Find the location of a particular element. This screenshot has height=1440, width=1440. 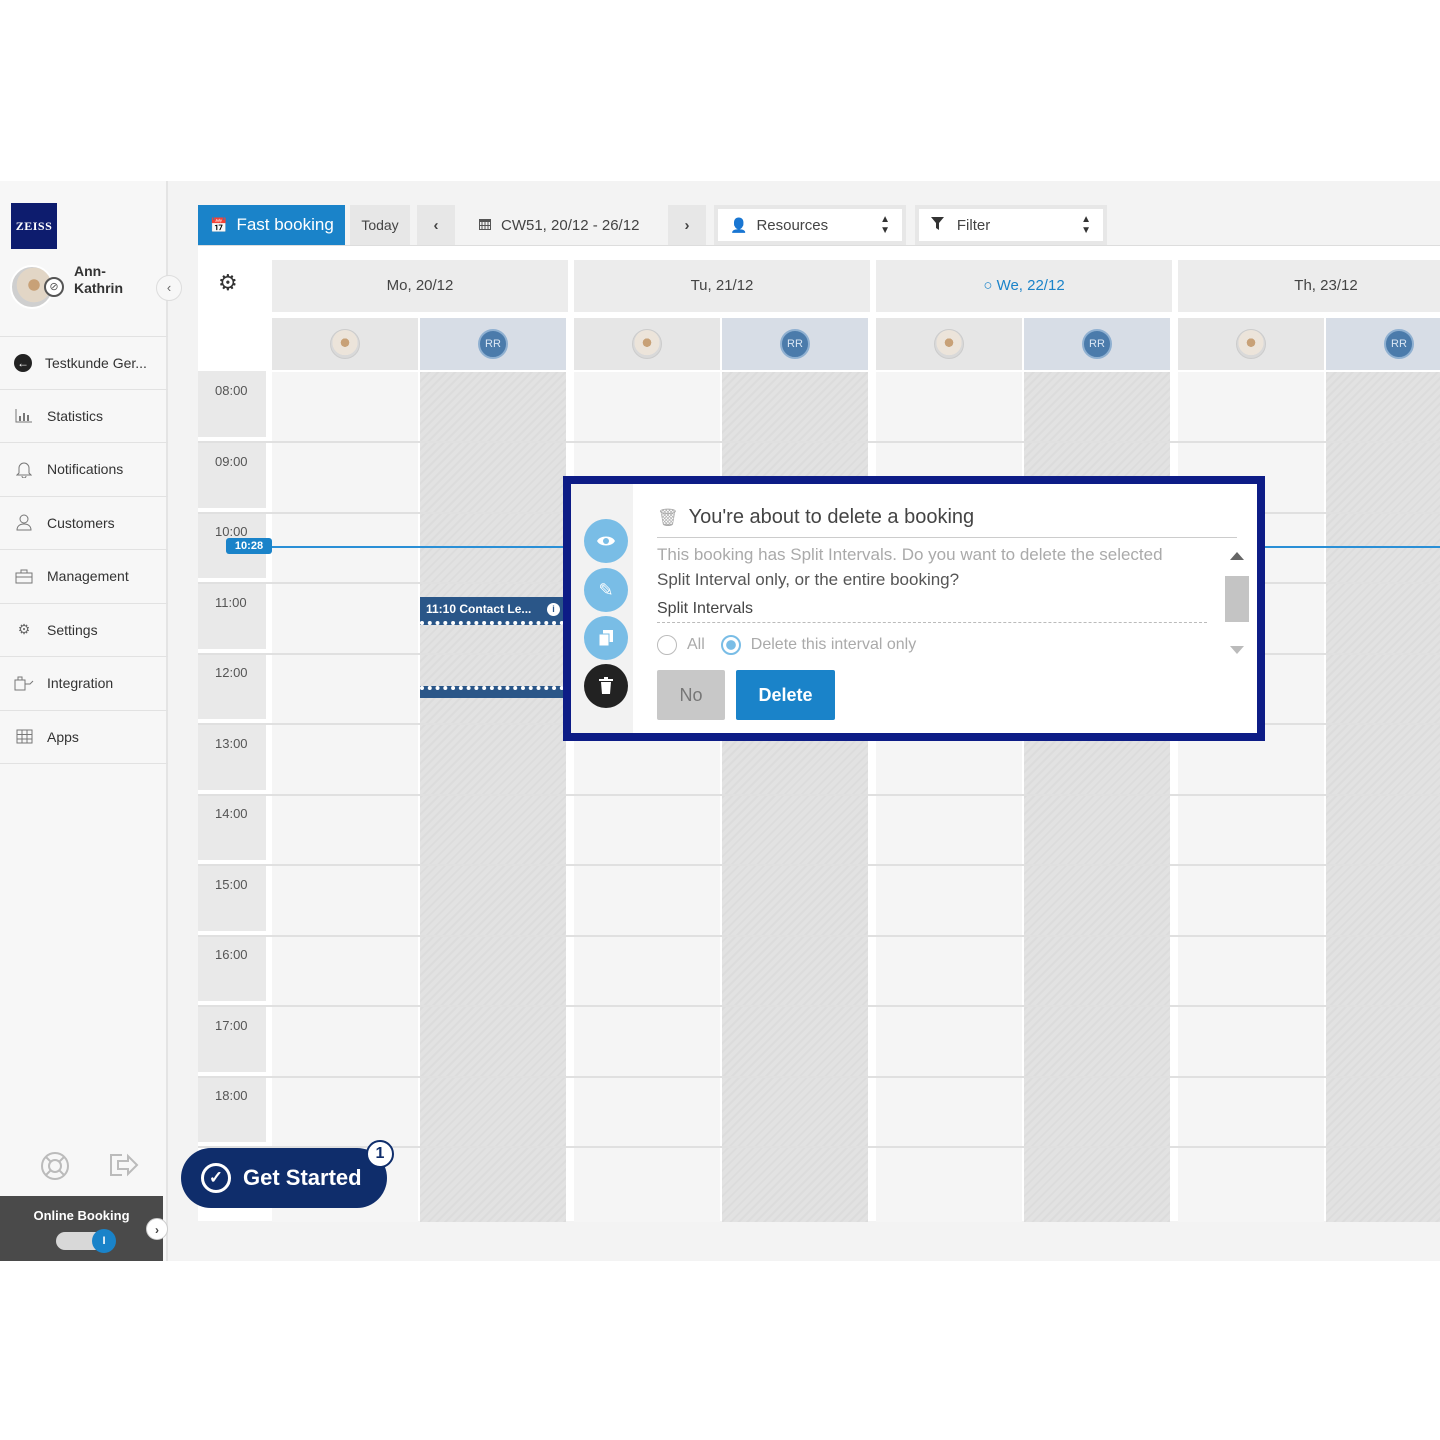

hour-label: 18:00 is located at coordinates (232, 1109).